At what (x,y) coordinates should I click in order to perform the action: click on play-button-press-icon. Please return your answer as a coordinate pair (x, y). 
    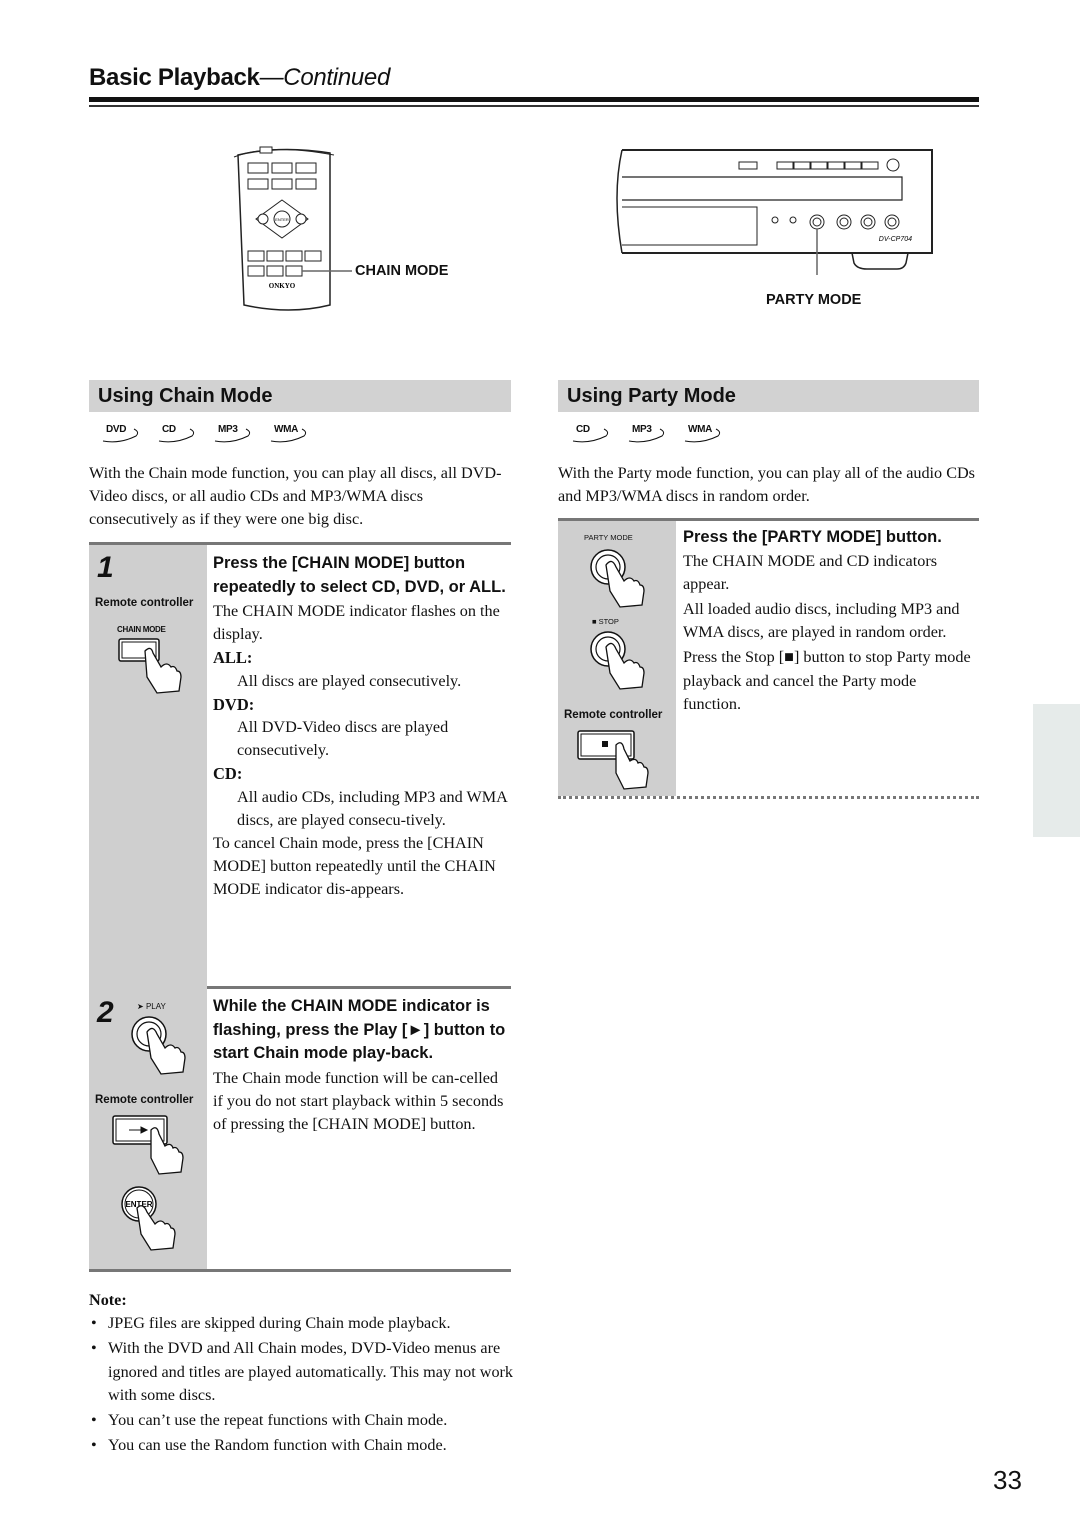
    Looking at the image, I should click on (158, 1045).